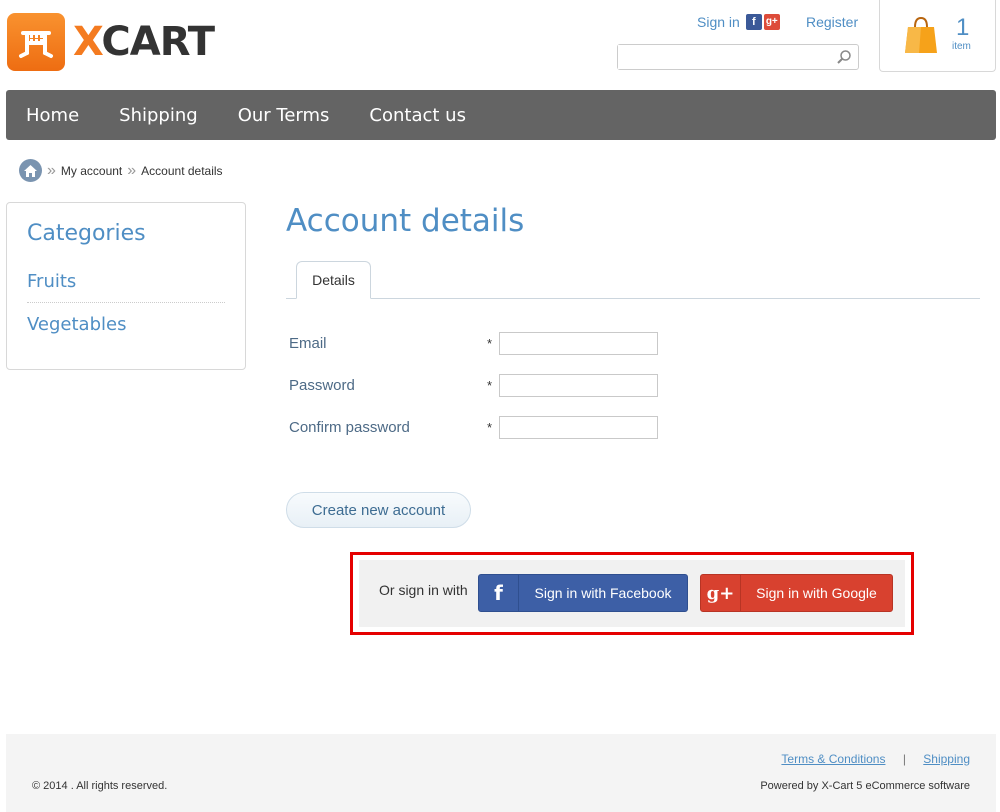  Describe the element at coordinates (87, 42) in the screenshot. I see `logo-x: X` at that location.